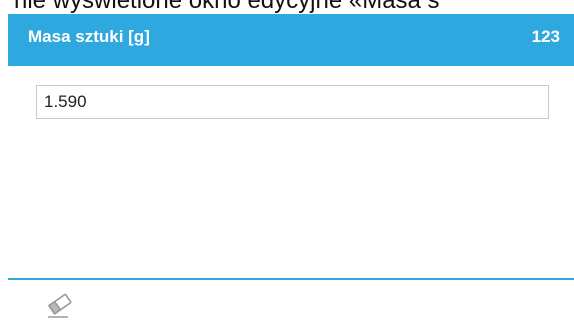  I want to click on caption-text: nie wyświetlone okno edycyjne «Masa s, so click(227, 7).